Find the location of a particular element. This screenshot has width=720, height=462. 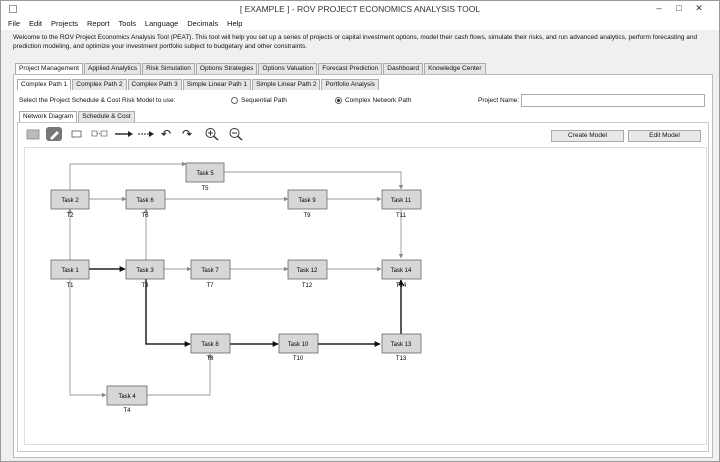

task-tag: T5 is located at coordinates (205, 189).